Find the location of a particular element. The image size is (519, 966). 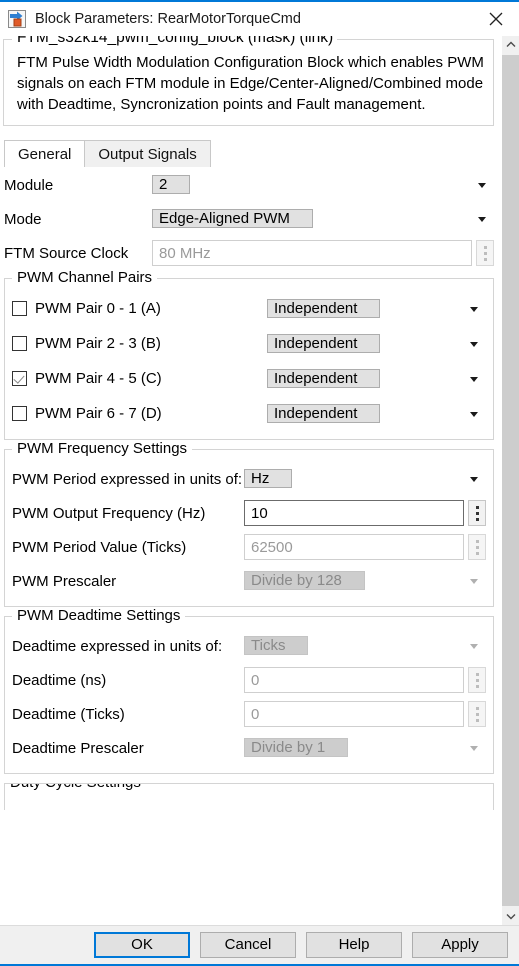

duty-cycle-settings-group: Duty Cycle Settings is located at coordinates (249, 796).